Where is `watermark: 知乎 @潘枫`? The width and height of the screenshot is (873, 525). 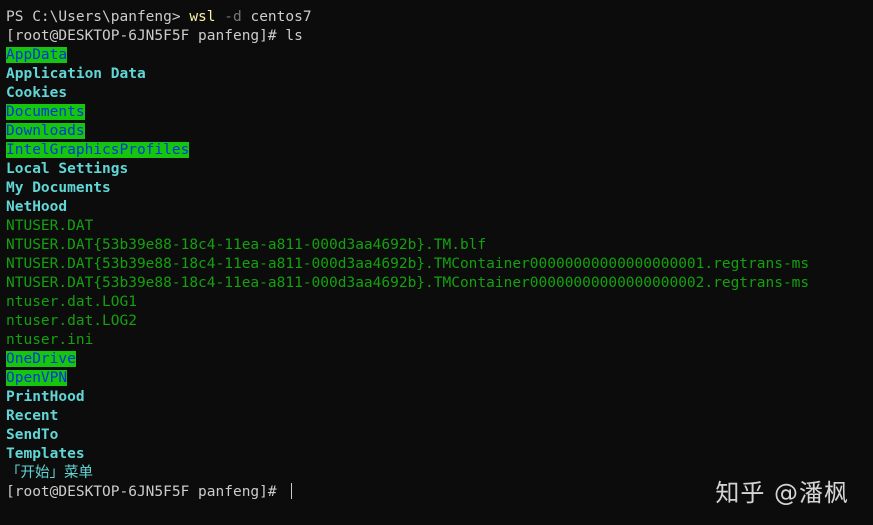
watermark: 知乎 @潘枫 is located at coordinates (782, 493).